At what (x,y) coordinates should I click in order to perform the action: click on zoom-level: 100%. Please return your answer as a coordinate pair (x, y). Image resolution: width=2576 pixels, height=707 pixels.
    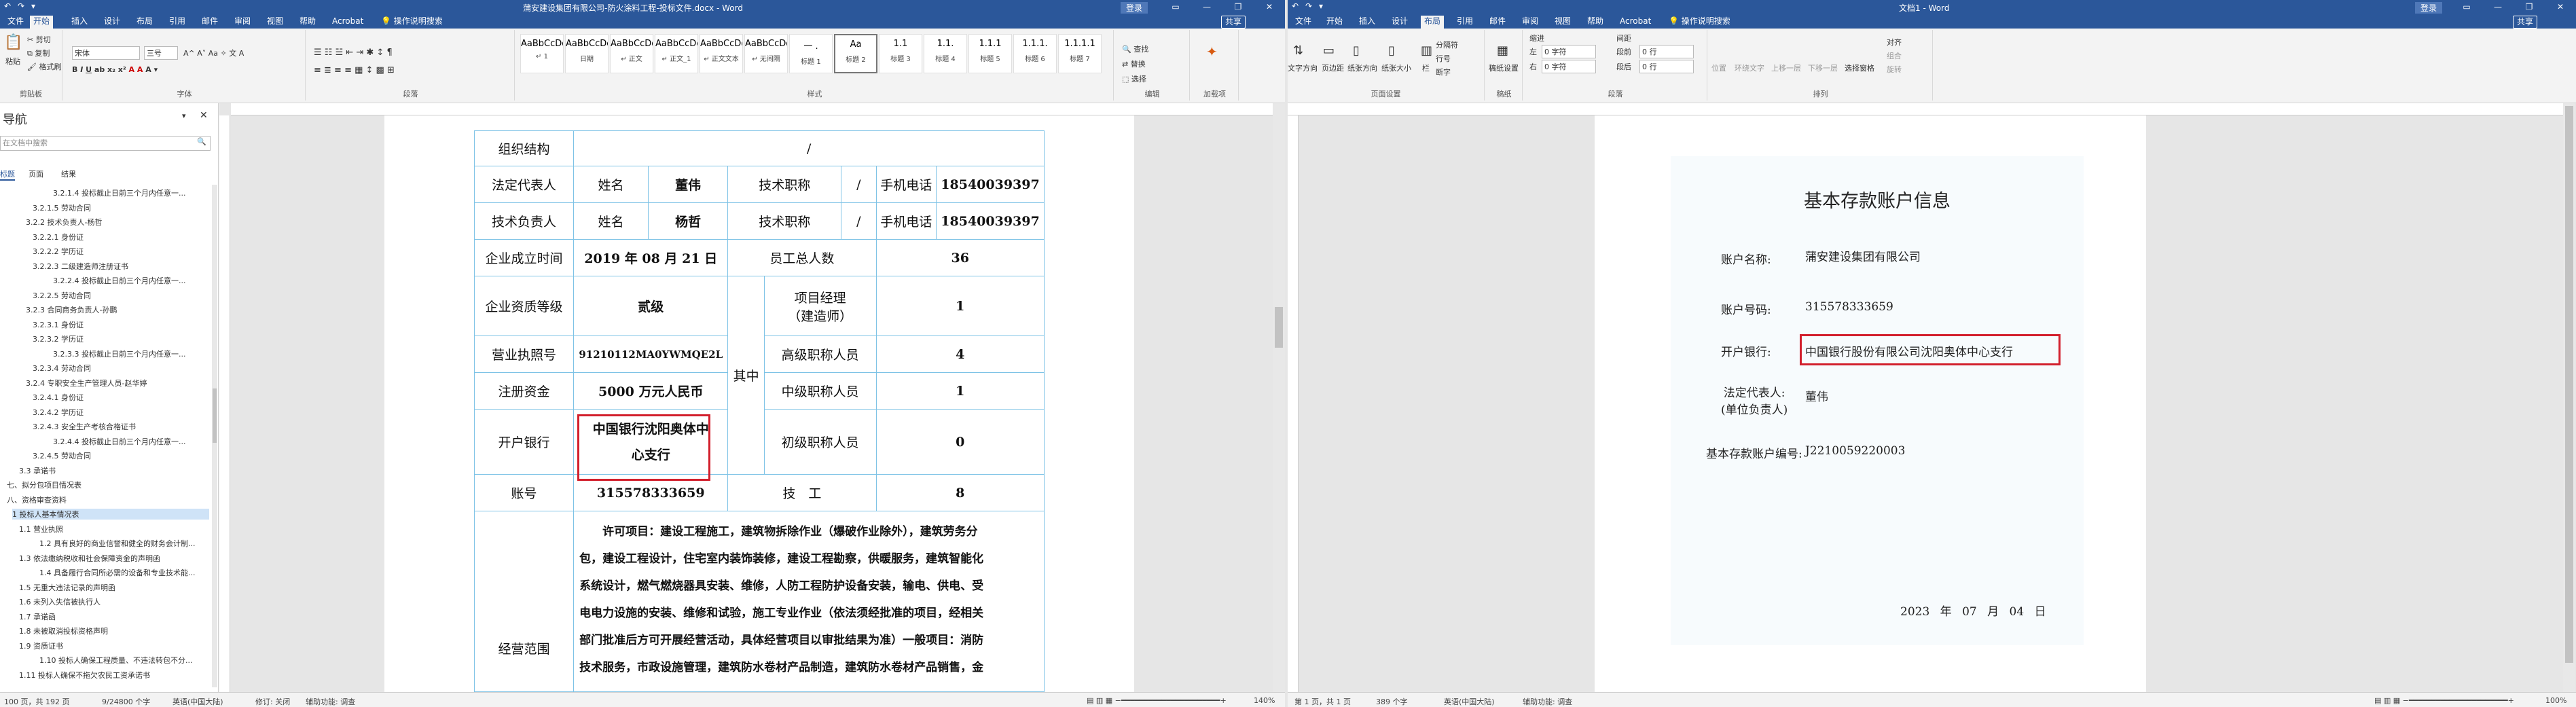
    Looking at the image, I should click on (2555, 700).